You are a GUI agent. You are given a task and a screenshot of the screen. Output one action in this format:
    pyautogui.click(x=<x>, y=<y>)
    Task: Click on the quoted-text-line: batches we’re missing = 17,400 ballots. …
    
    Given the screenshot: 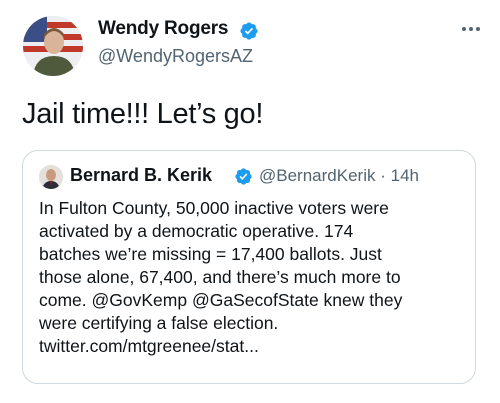 What is the action you would take?
    pyautogui.click(x=210, y=254)
    